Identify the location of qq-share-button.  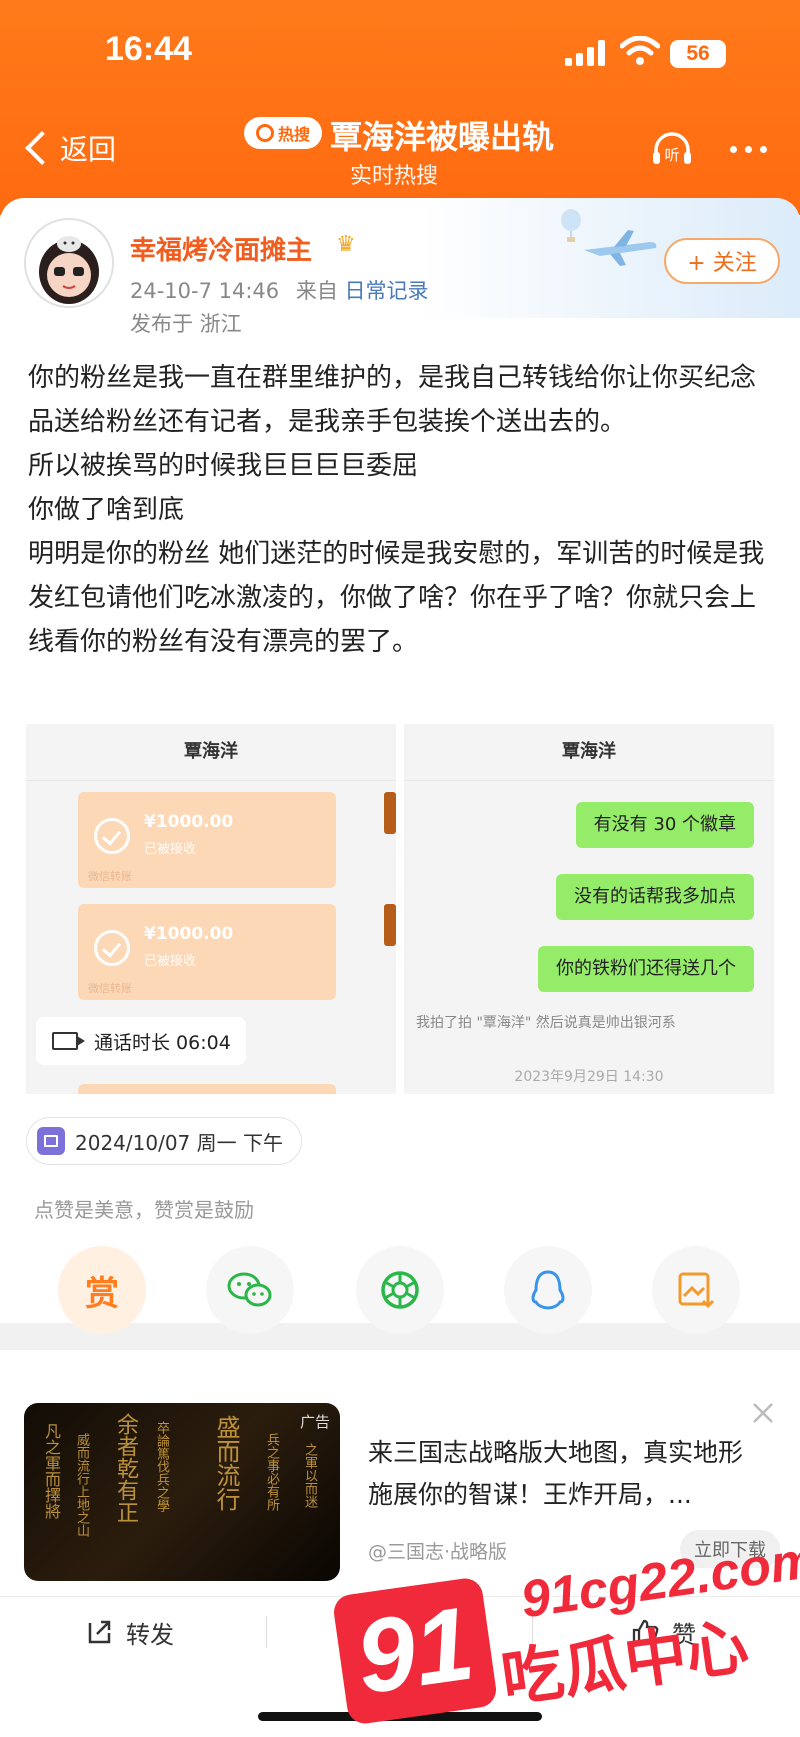
(548, 1290).